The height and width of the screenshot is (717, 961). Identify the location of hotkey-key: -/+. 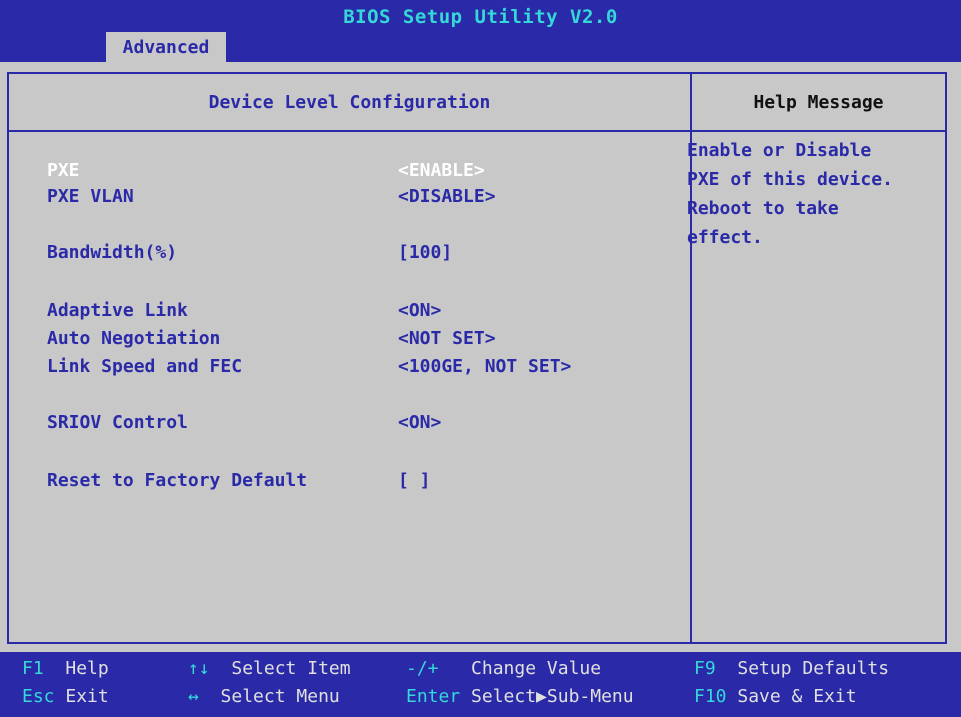
(422, 668).